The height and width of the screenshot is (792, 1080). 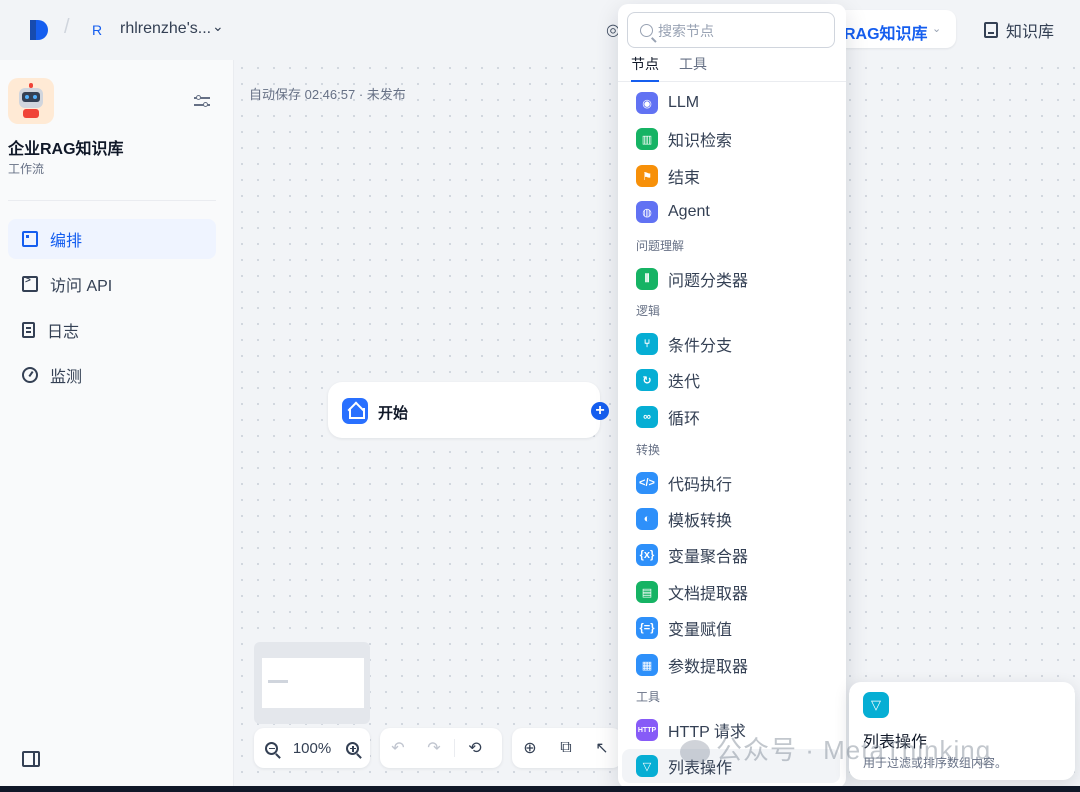 I want to click on add-node-handle: +, so click(x=600, y=411).